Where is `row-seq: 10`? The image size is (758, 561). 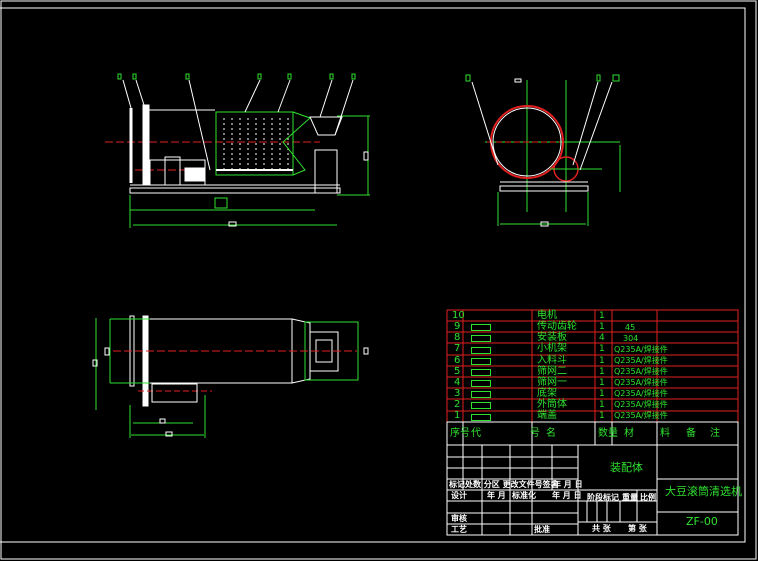 row-seq: 10 is located at coordinates (458, 315).